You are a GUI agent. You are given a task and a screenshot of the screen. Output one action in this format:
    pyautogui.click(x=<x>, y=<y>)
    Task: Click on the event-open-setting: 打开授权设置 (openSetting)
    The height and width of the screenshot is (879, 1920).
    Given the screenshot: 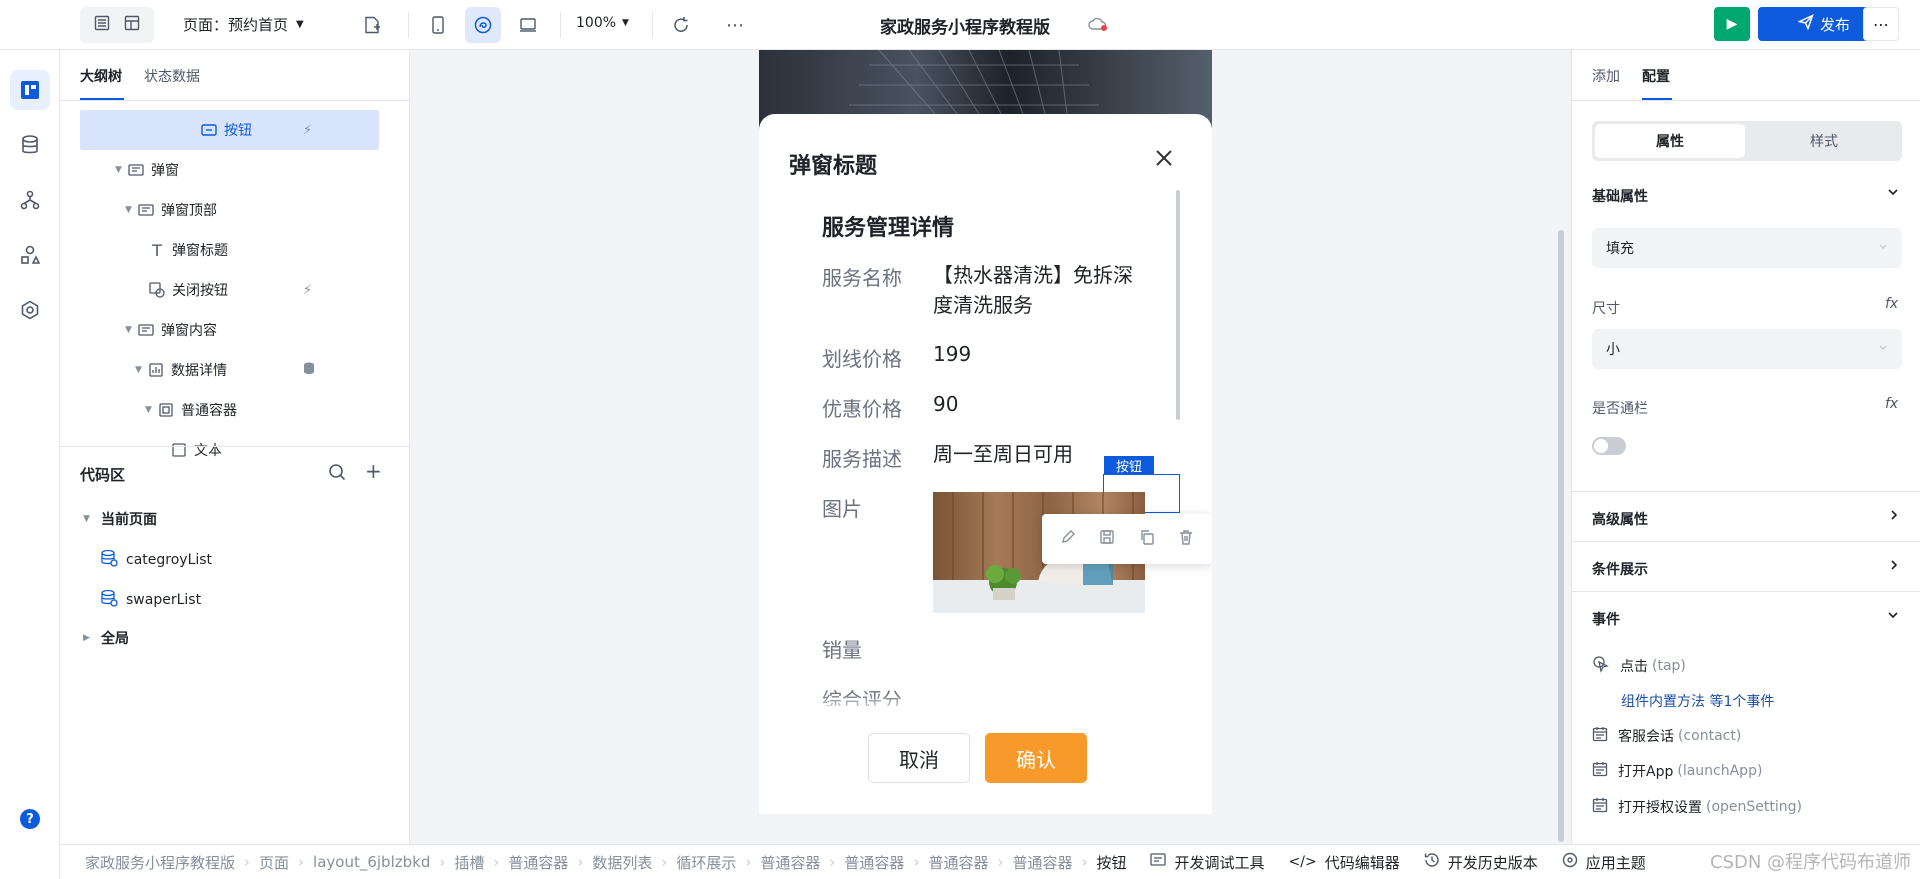 What is the action you would take?
    pyautogui.click(x=1697, y=807)
    